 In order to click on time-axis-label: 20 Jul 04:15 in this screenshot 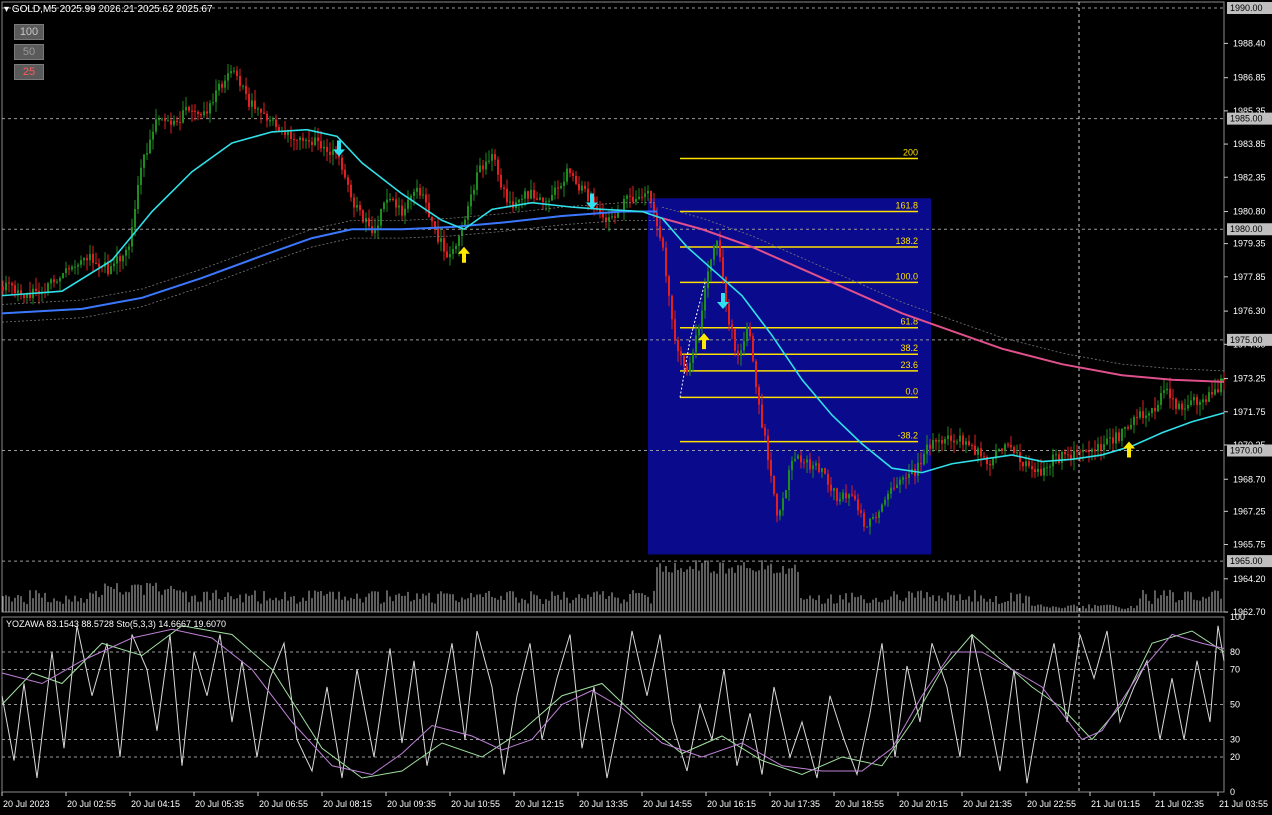, I will do `click(155, 804)`.